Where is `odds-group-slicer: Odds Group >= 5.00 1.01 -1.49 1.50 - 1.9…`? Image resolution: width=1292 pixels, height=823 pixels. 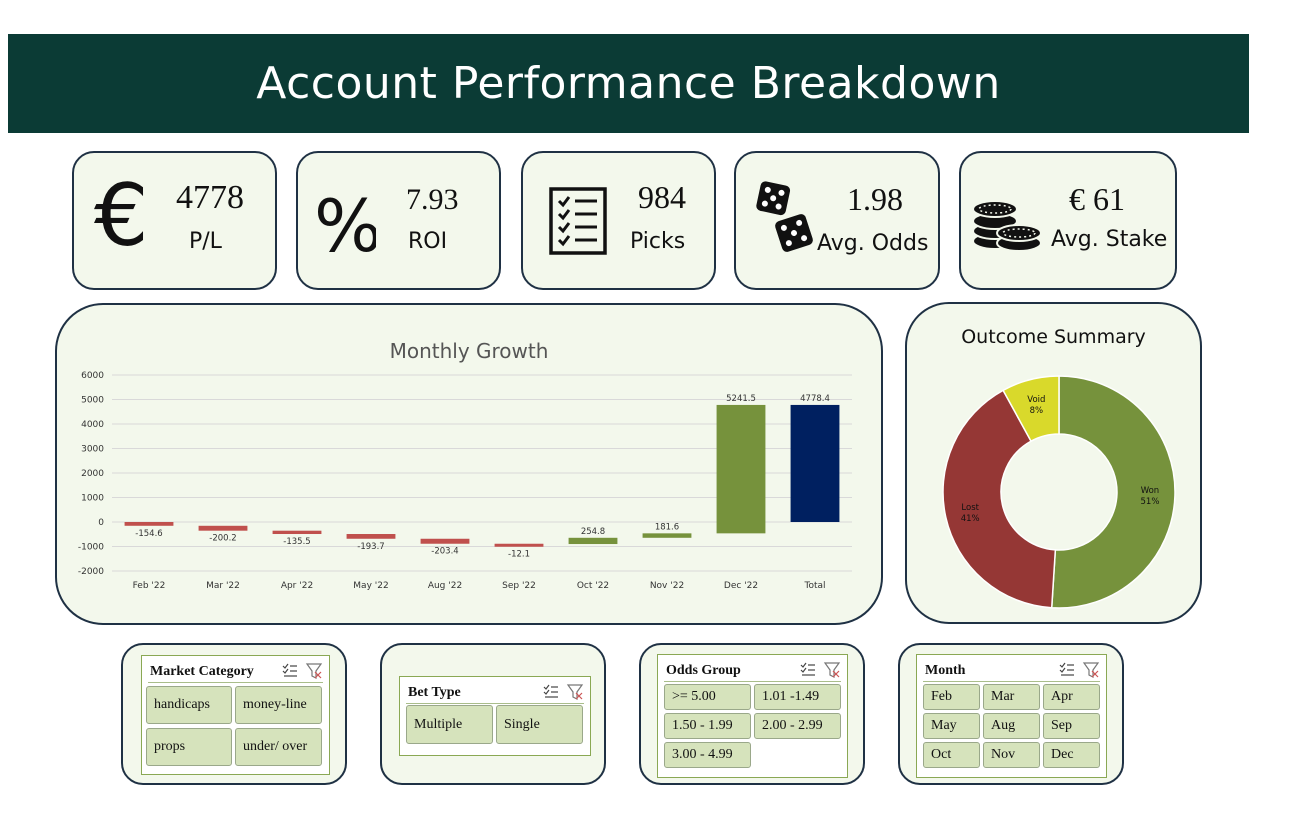
odds-group-slicer: Odds Group >= 5.00 1.01 -1.49 1.50 - 1.9… is located at coordinates (752, 716).